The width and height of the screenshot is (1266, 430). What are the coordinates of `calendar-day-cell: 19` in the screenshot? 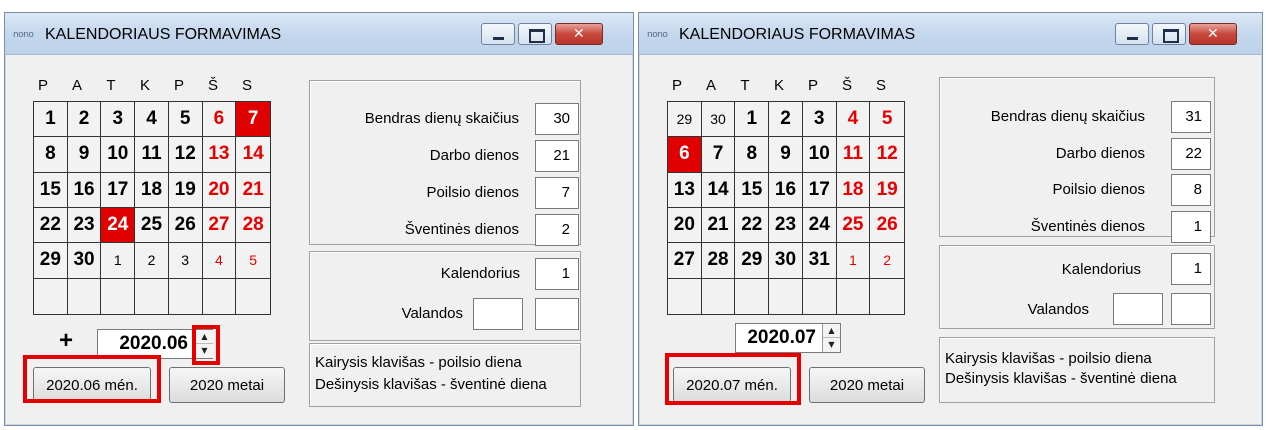 It's located at (887, 190).